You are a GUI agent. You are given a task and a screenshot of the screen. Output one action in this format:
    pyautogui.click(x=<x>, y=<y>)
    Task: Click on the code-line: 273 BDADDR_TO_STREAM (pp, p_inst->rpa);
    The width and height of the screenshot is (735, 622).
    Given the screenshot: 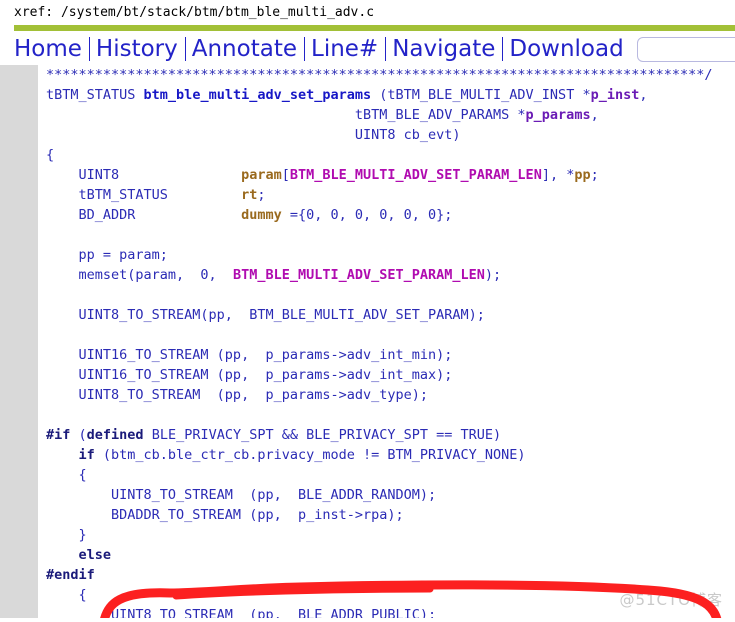 What is the action you would take?
    pyautogui.click(x=367, y=515)
    